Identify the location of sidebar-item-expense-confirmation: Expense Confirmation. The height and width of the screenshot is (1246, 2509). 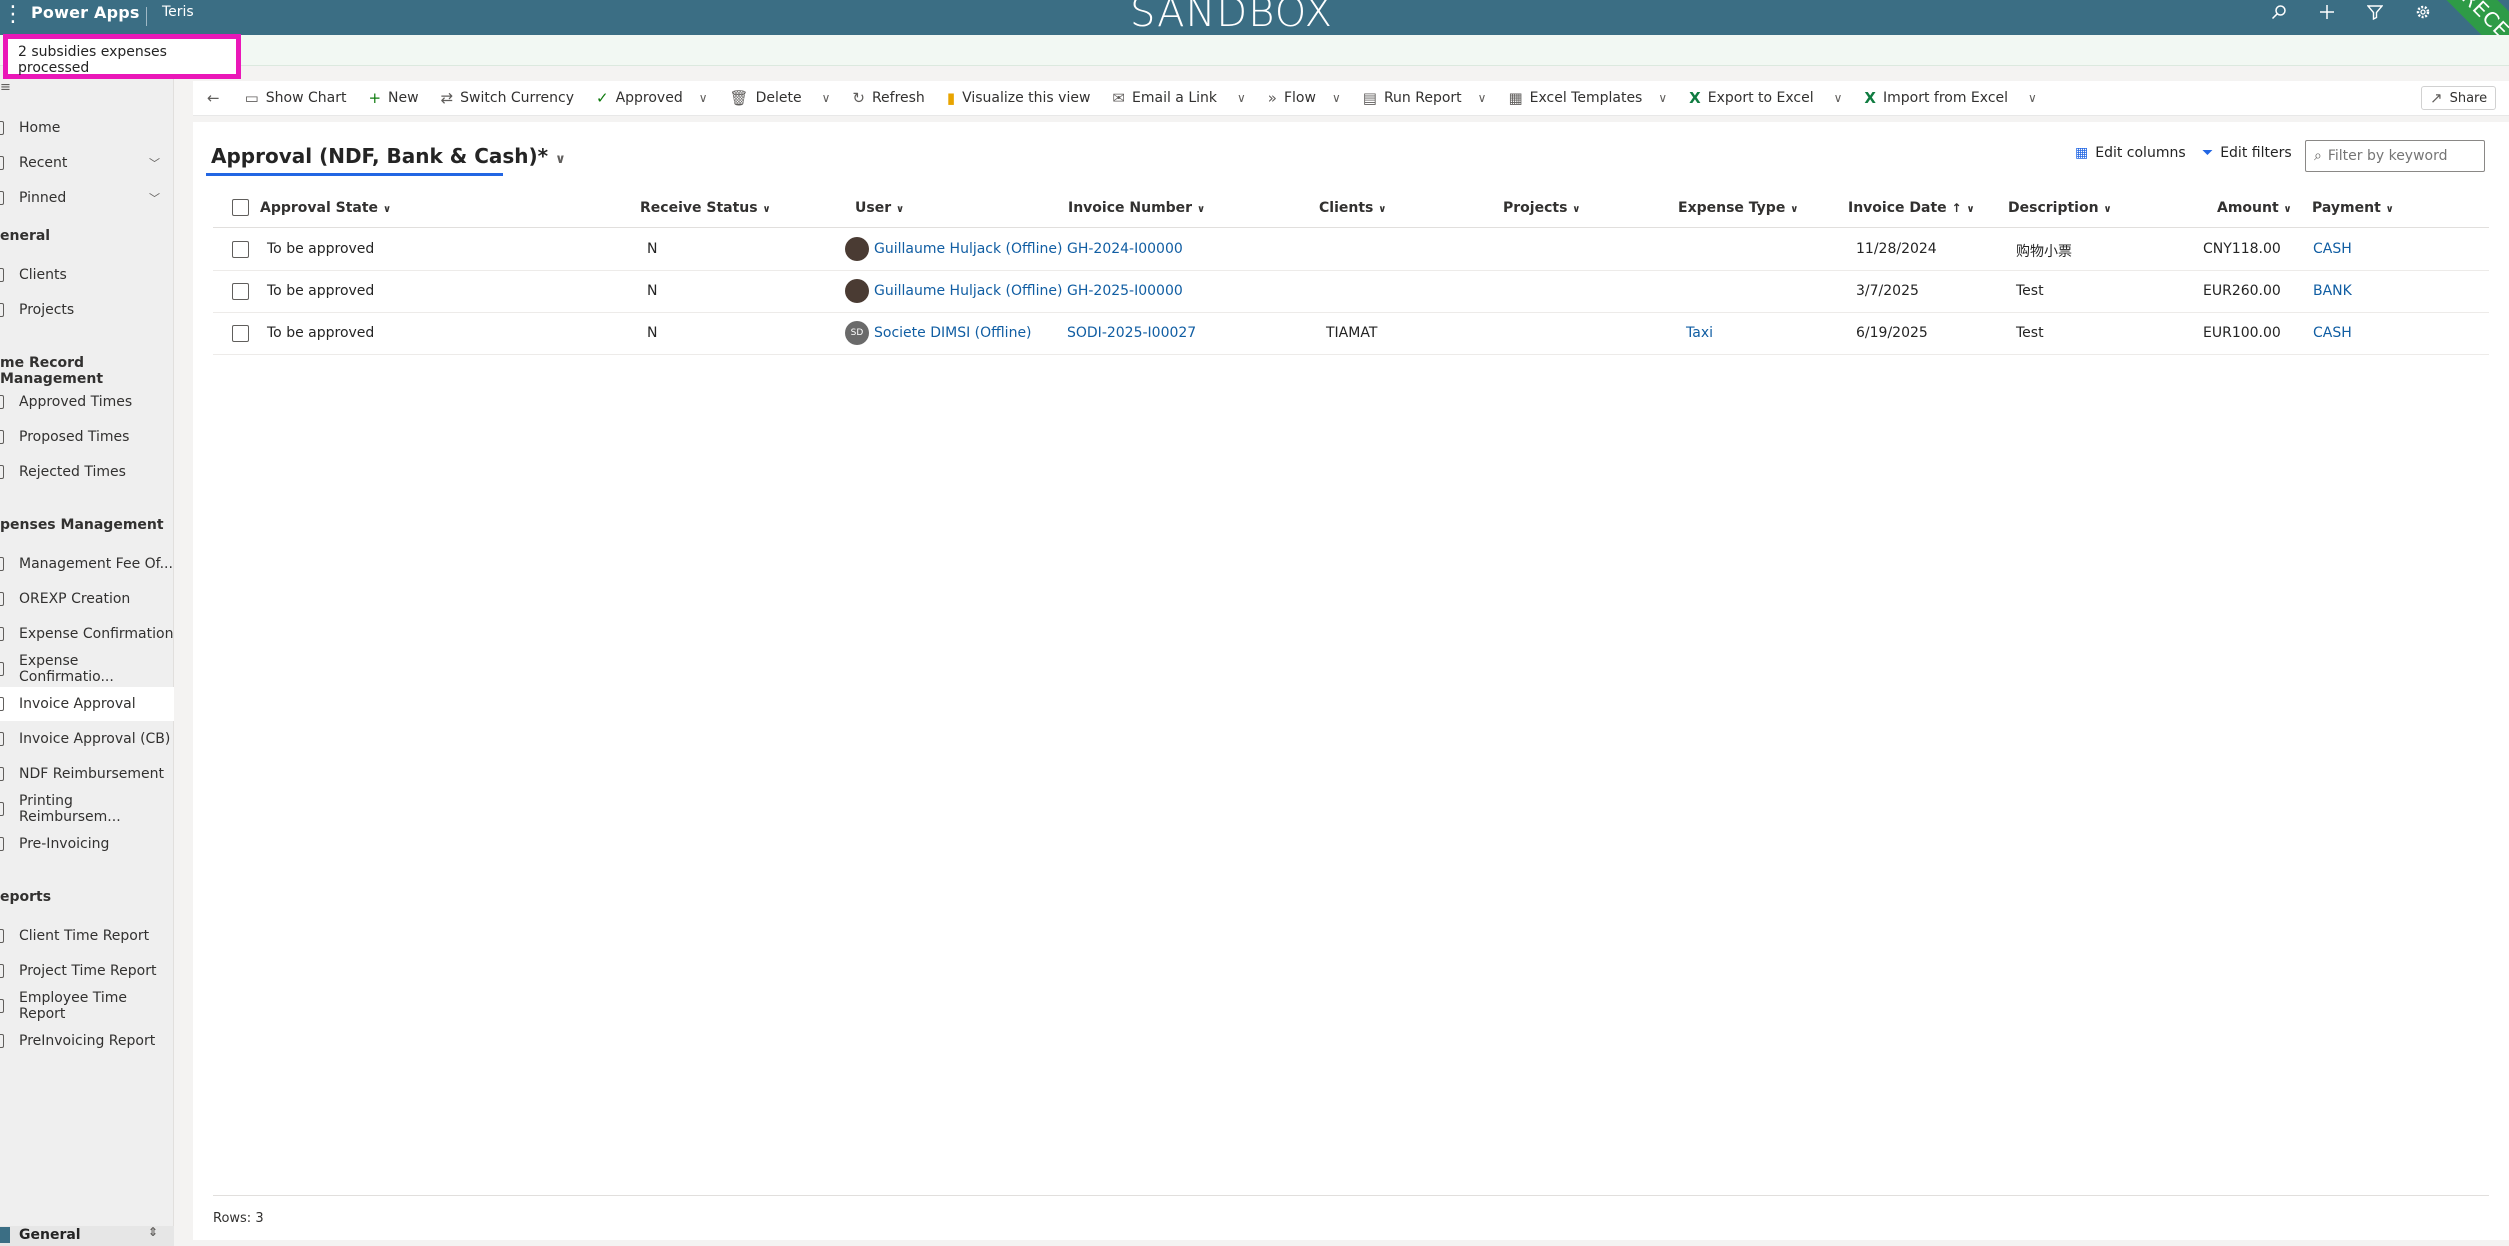
(87, 634).